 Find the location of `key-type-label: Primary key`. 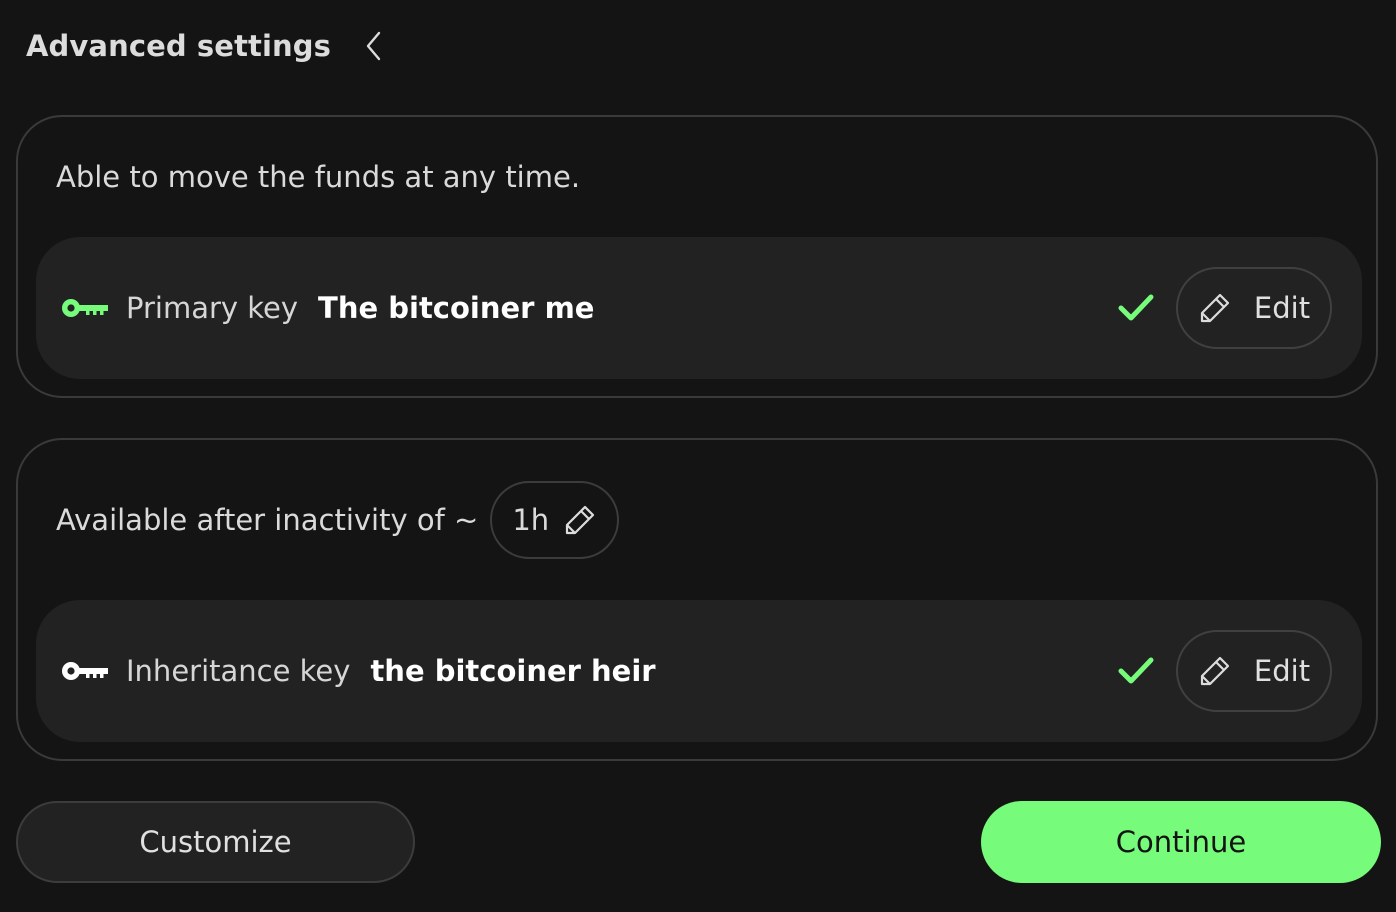

key-type-label: Primary key is located at coordinates (212, 308).